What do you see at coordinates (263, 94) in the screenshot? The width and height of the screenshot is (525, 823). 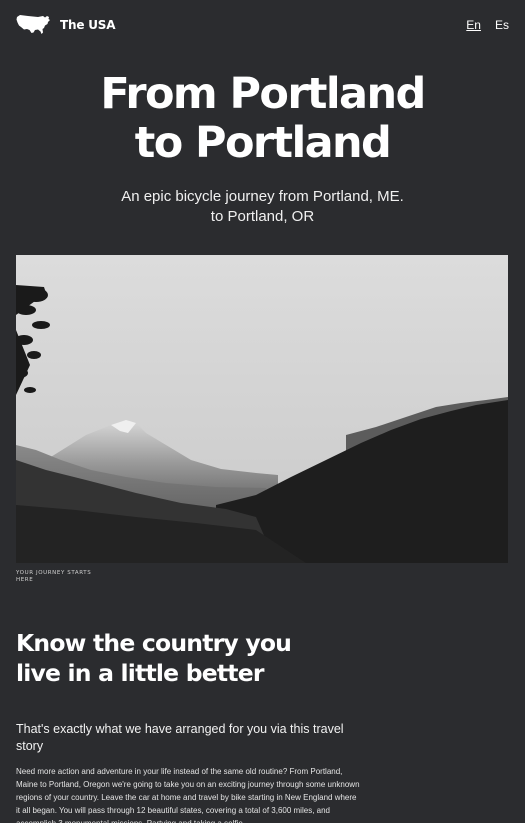 I see `hero-title-line-1: From Portland` at bounding box center [263, 94].